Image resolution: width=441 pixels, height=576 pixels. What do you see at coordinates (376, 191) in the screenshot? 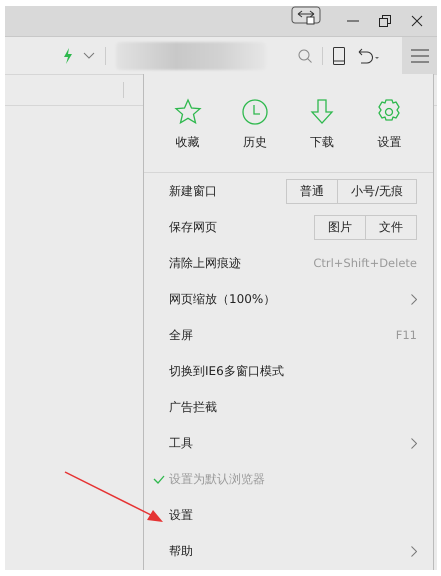
I see `option-button: 小号/无痕` at bounding box center [376, 191].